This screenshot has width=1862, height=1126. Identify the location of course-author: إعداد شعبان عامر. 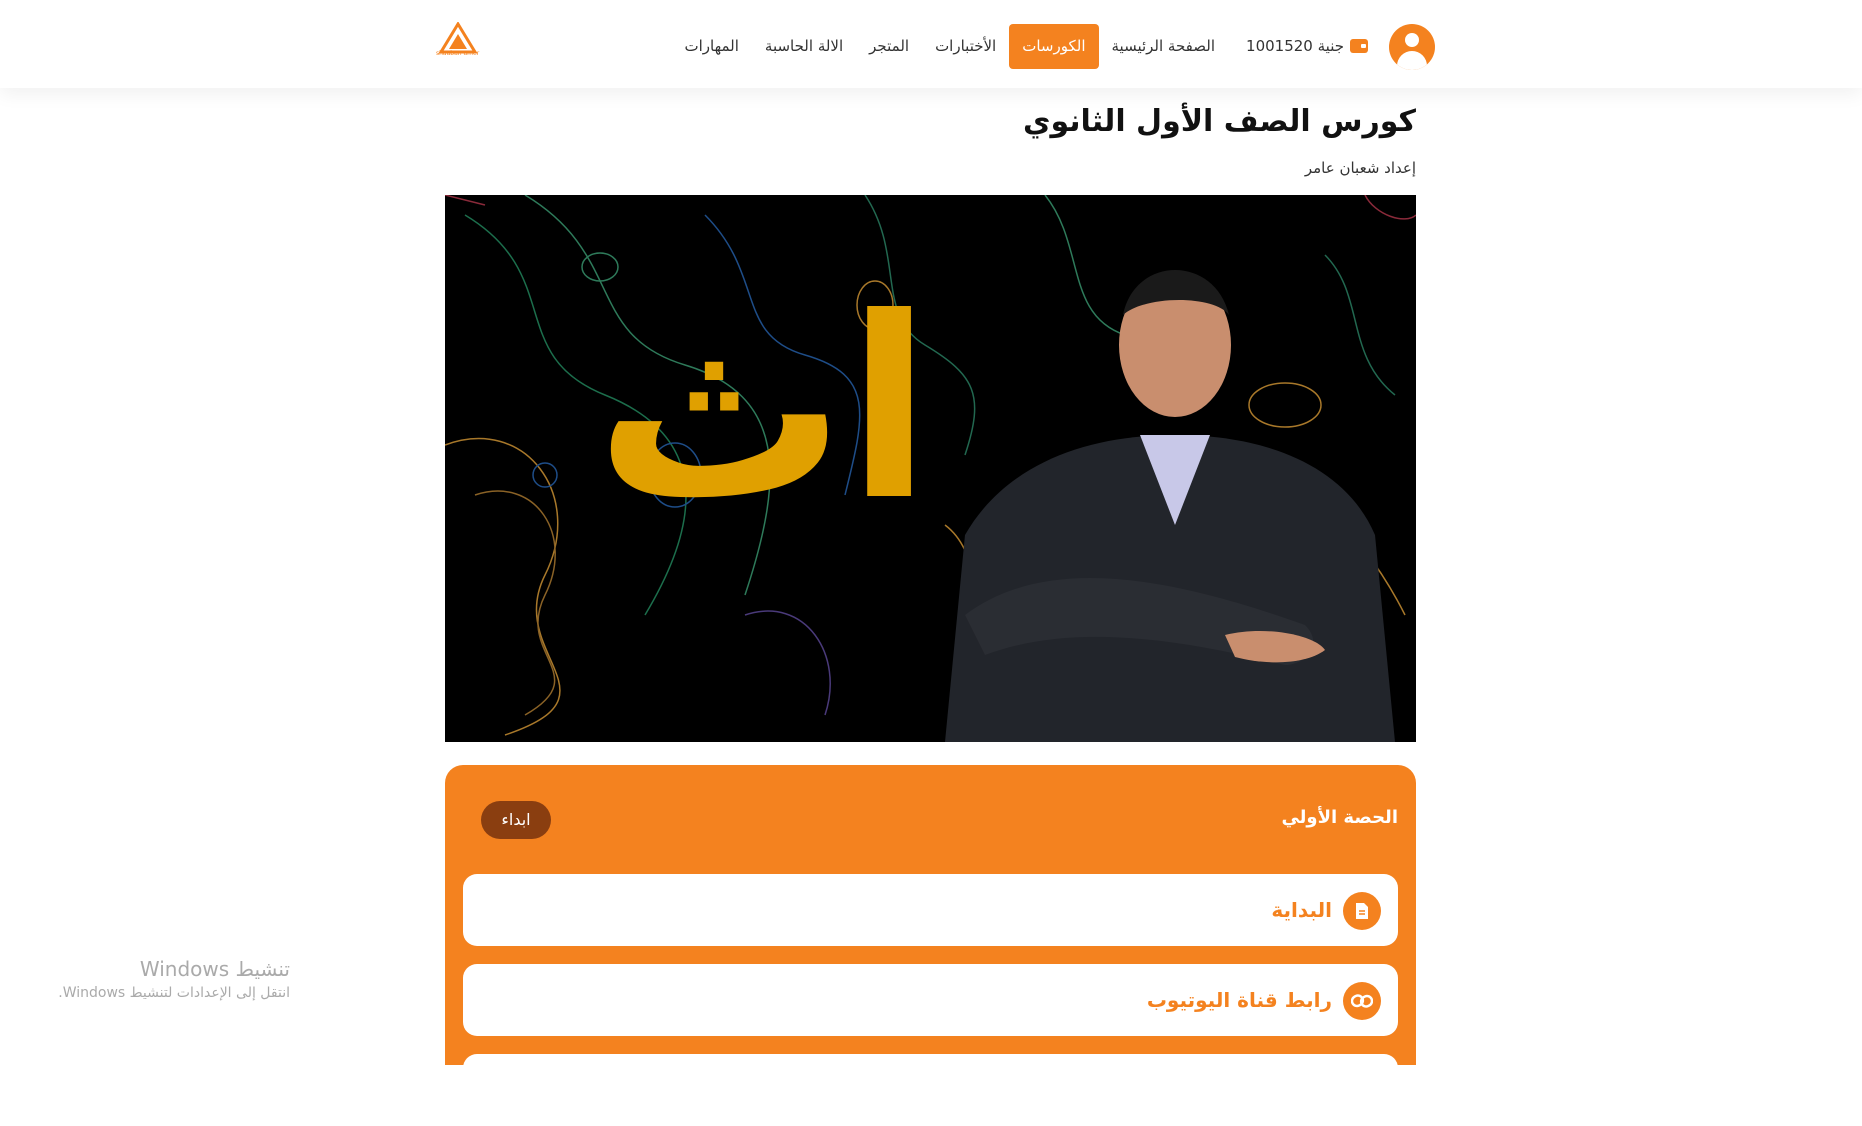
(1360, 168).